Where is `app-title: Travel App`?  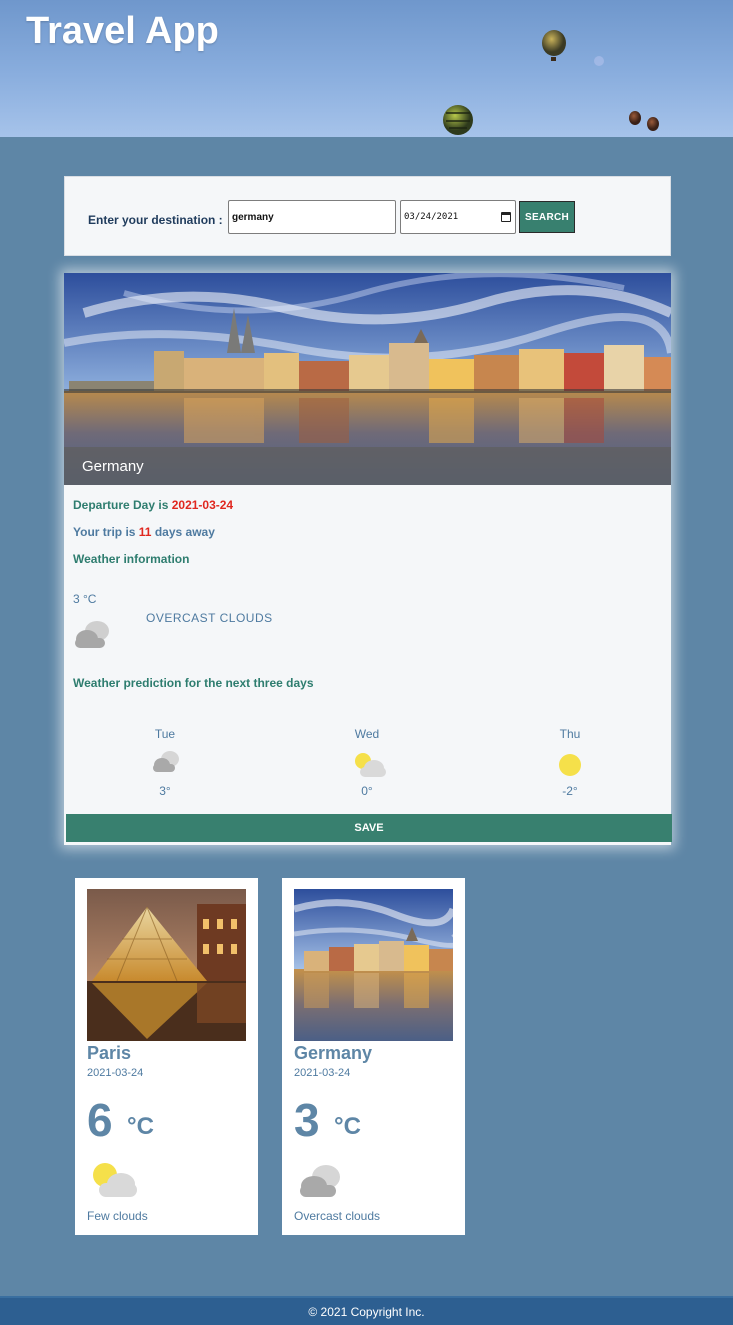
app-title: Travel App is located at coordinates (122, 31).